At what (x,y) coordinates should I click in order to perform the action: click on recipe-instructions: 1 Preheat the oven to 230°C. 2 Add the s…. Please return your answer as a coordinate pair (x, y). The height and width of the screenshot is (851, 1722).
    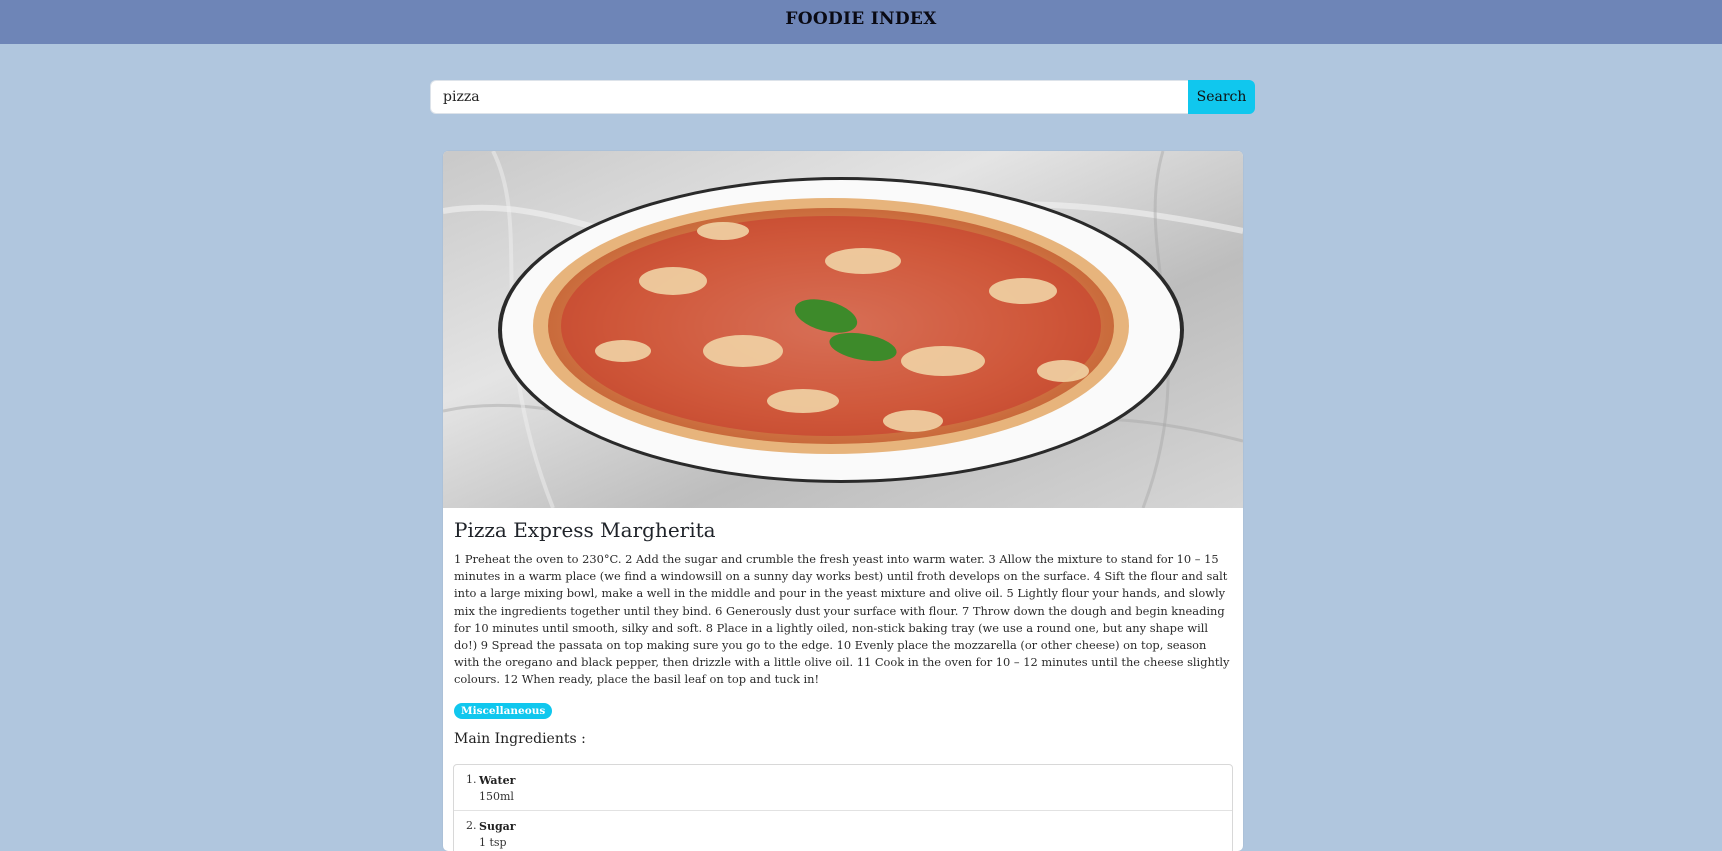
    Looking at the image, I should click on (842, 619).